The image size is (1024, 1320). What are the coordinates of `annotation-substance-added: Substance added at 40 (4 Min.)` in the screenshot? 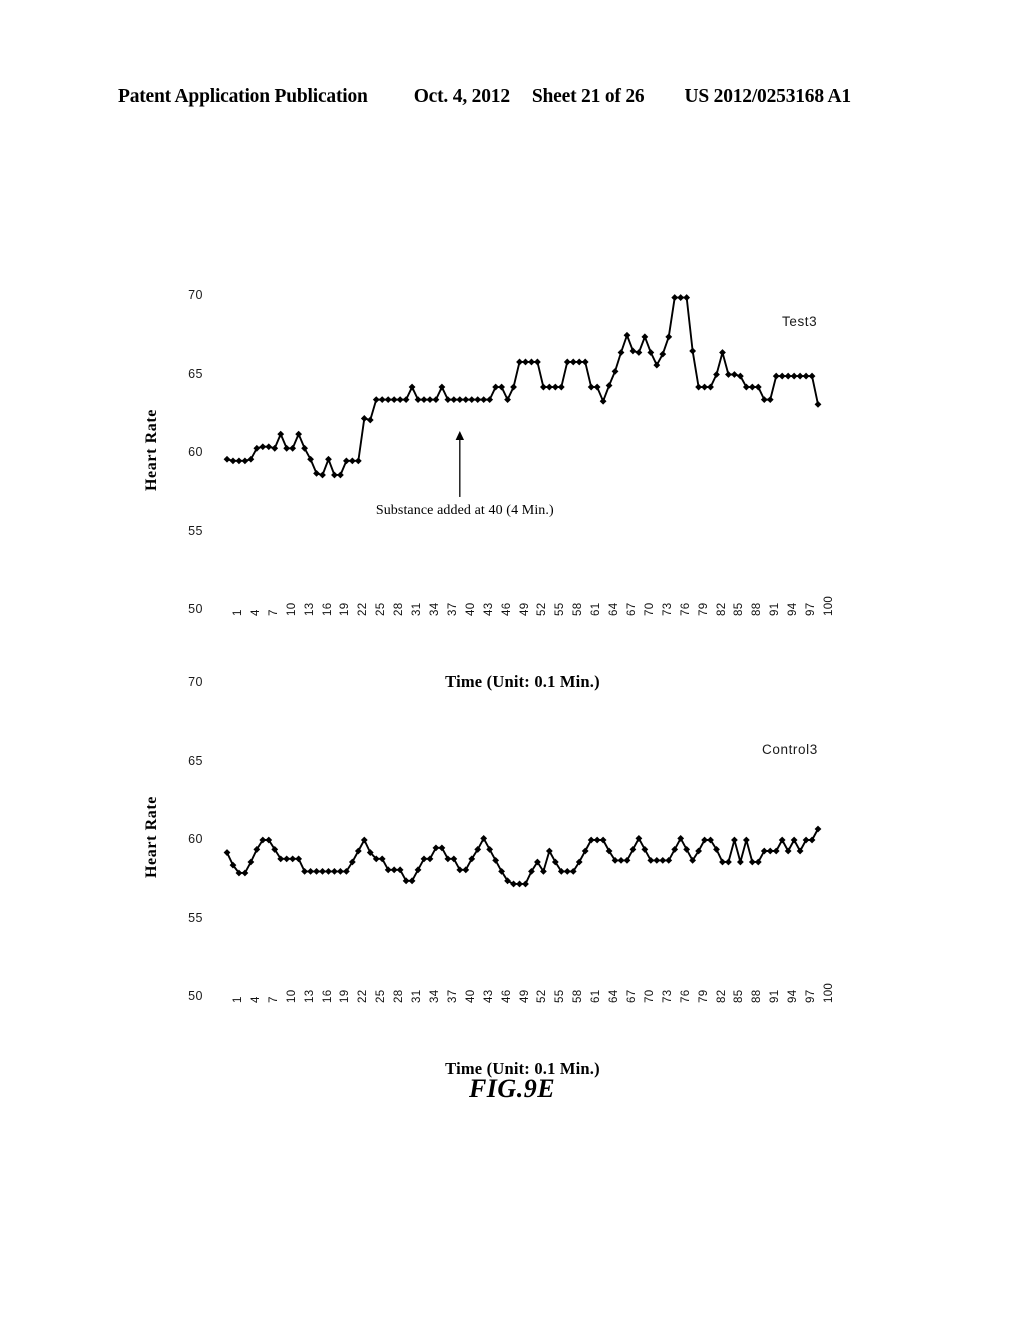 It's located at (464, 510).